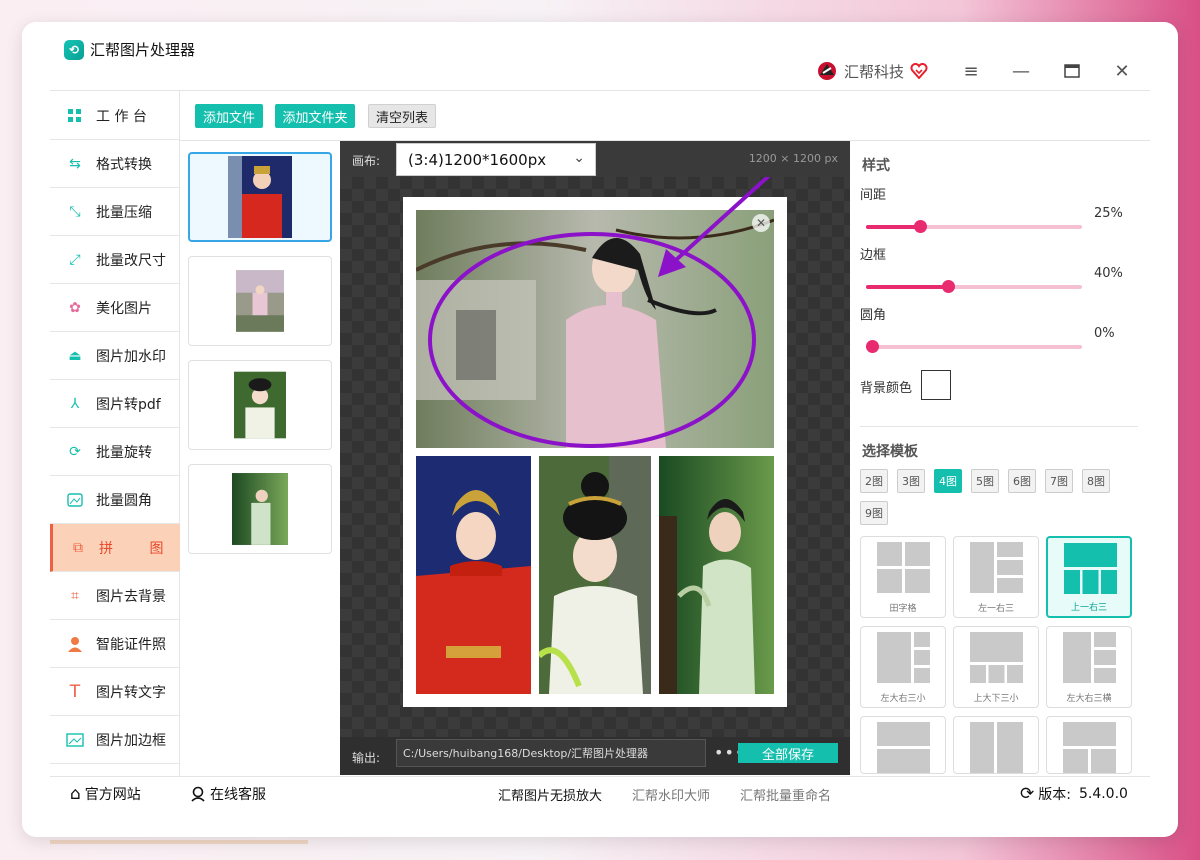 The height and width of the screenshot is (860, 1200). What do you see at coordinates (948, 286) in the screenshot?
I see `border-slider-knob` at bounding box center [948, 286].